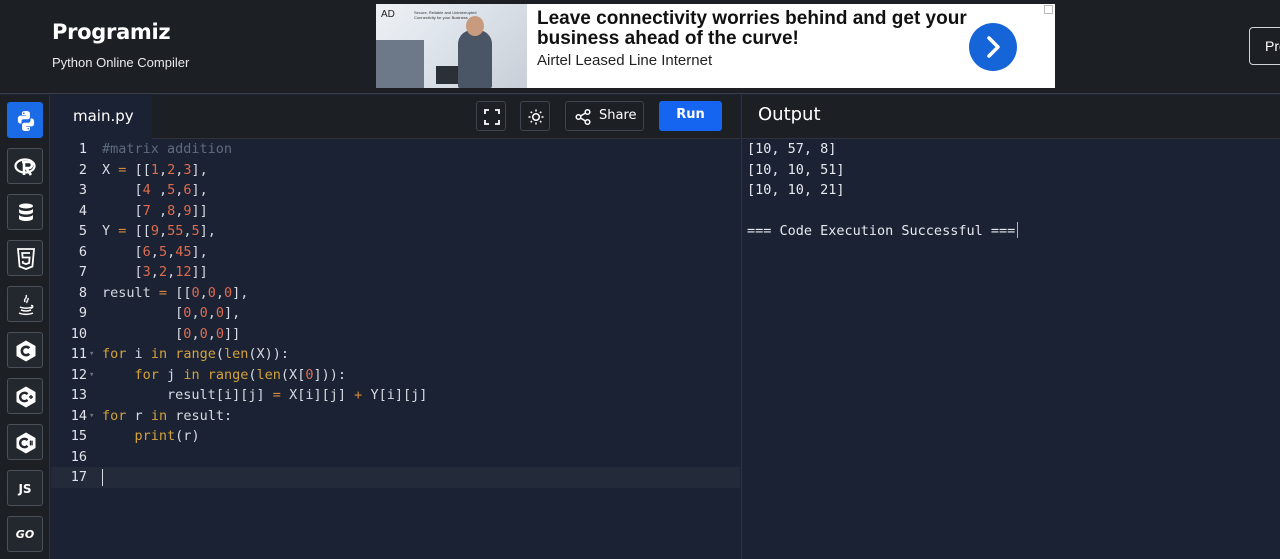 The height and width of the screenshot is (559, 1280). What do you see at coordinates (475, 59) in the screenshot?
I see `ad-person` at bounding box center [475, 59].